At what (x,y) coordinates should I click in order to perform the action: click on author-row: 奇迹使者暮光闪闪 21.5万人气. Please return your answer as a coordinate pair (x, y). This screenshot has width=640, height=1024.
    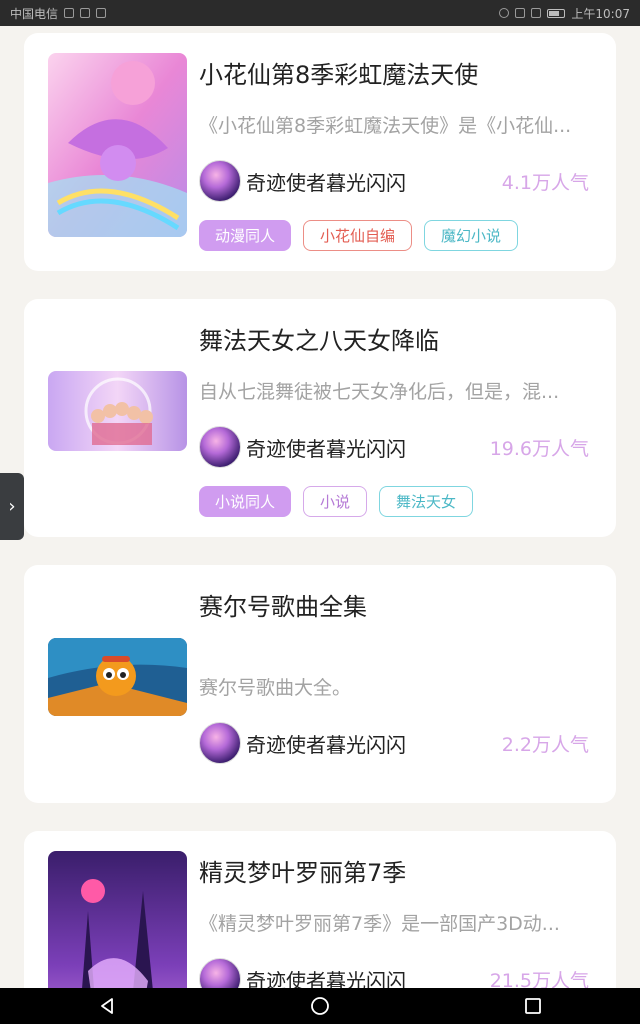
    Looking at the image, I should click on (394, 972).